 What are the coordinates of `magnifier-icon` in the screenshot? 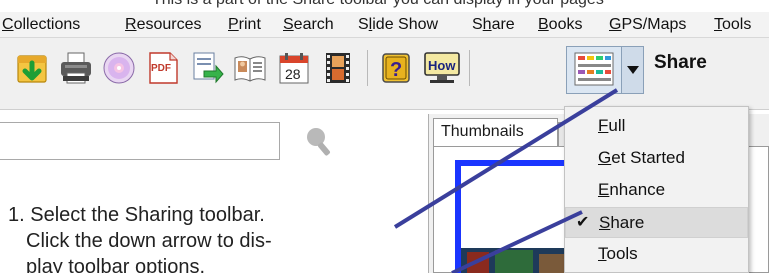 It's located at (318, 142).